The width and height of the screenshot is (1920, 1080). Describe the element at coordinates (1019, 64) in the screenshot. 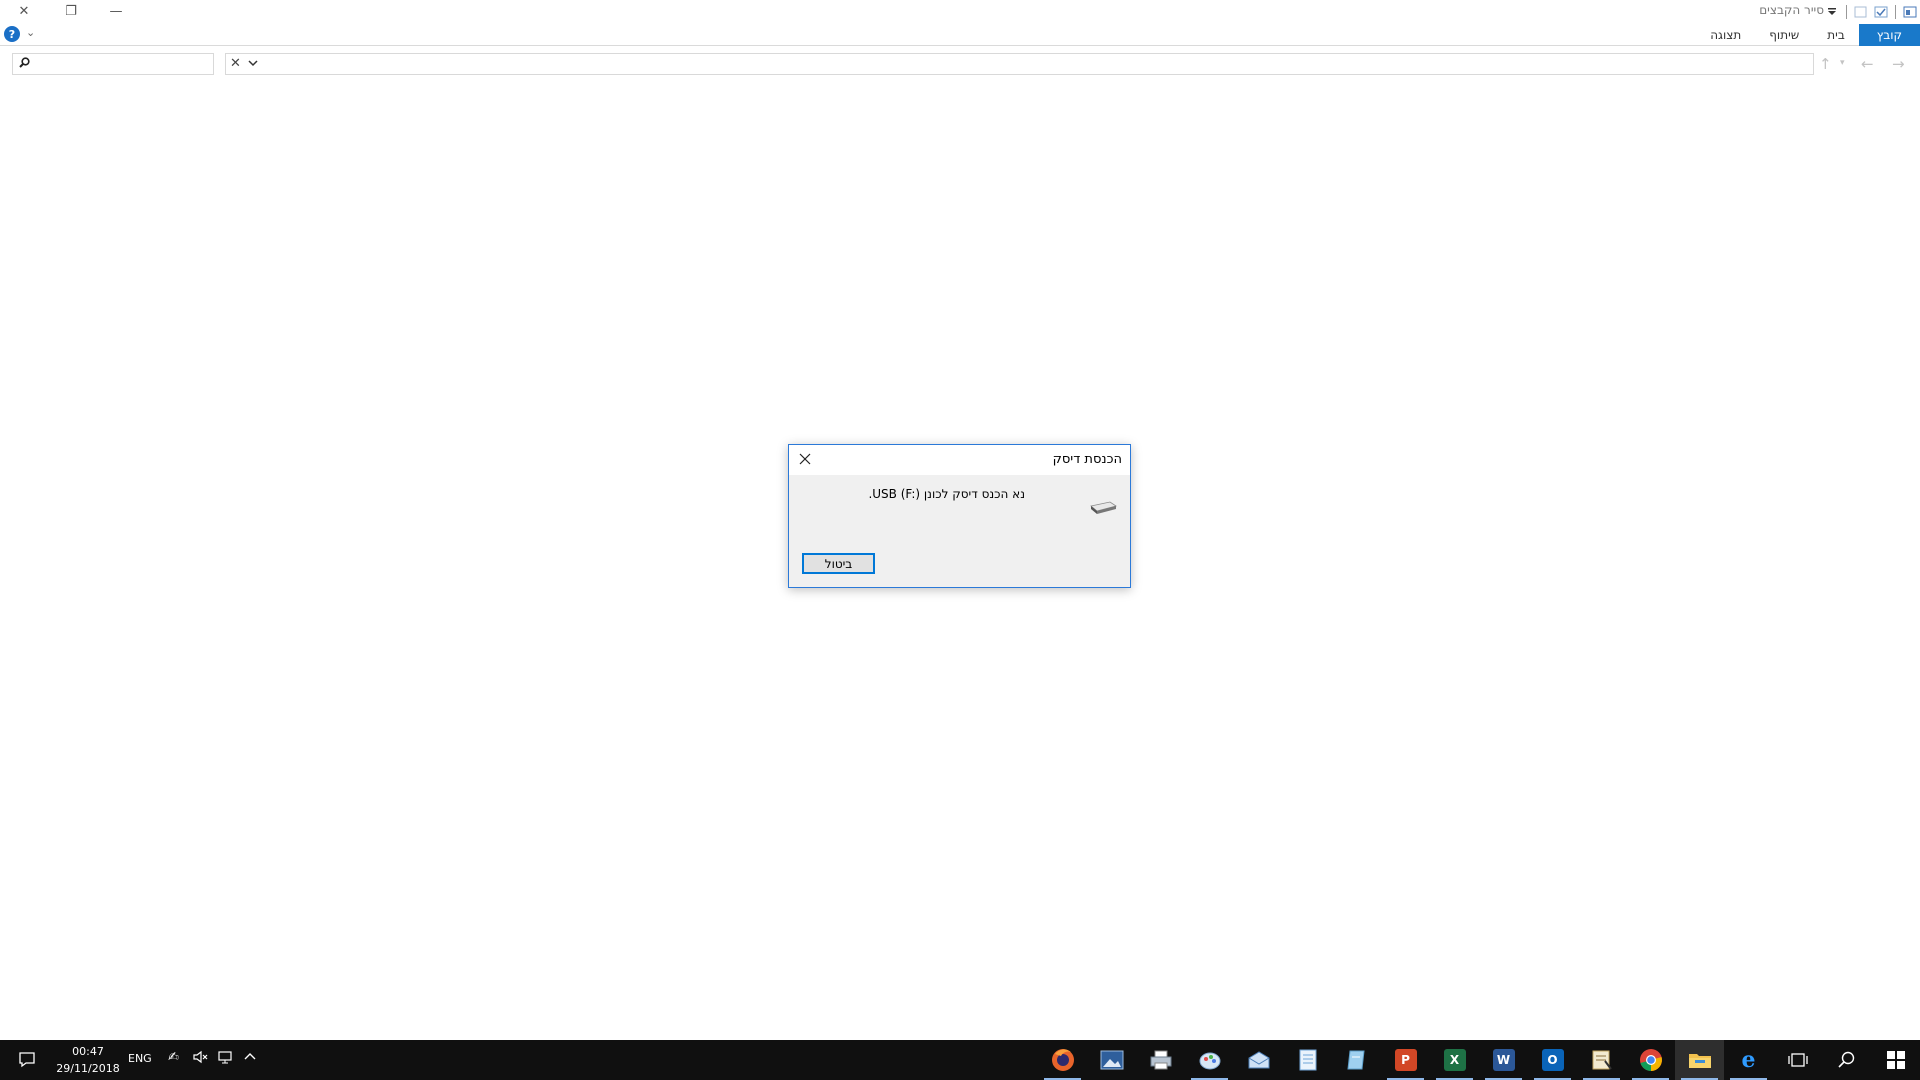

I see `address-bar: ✕` at that location.